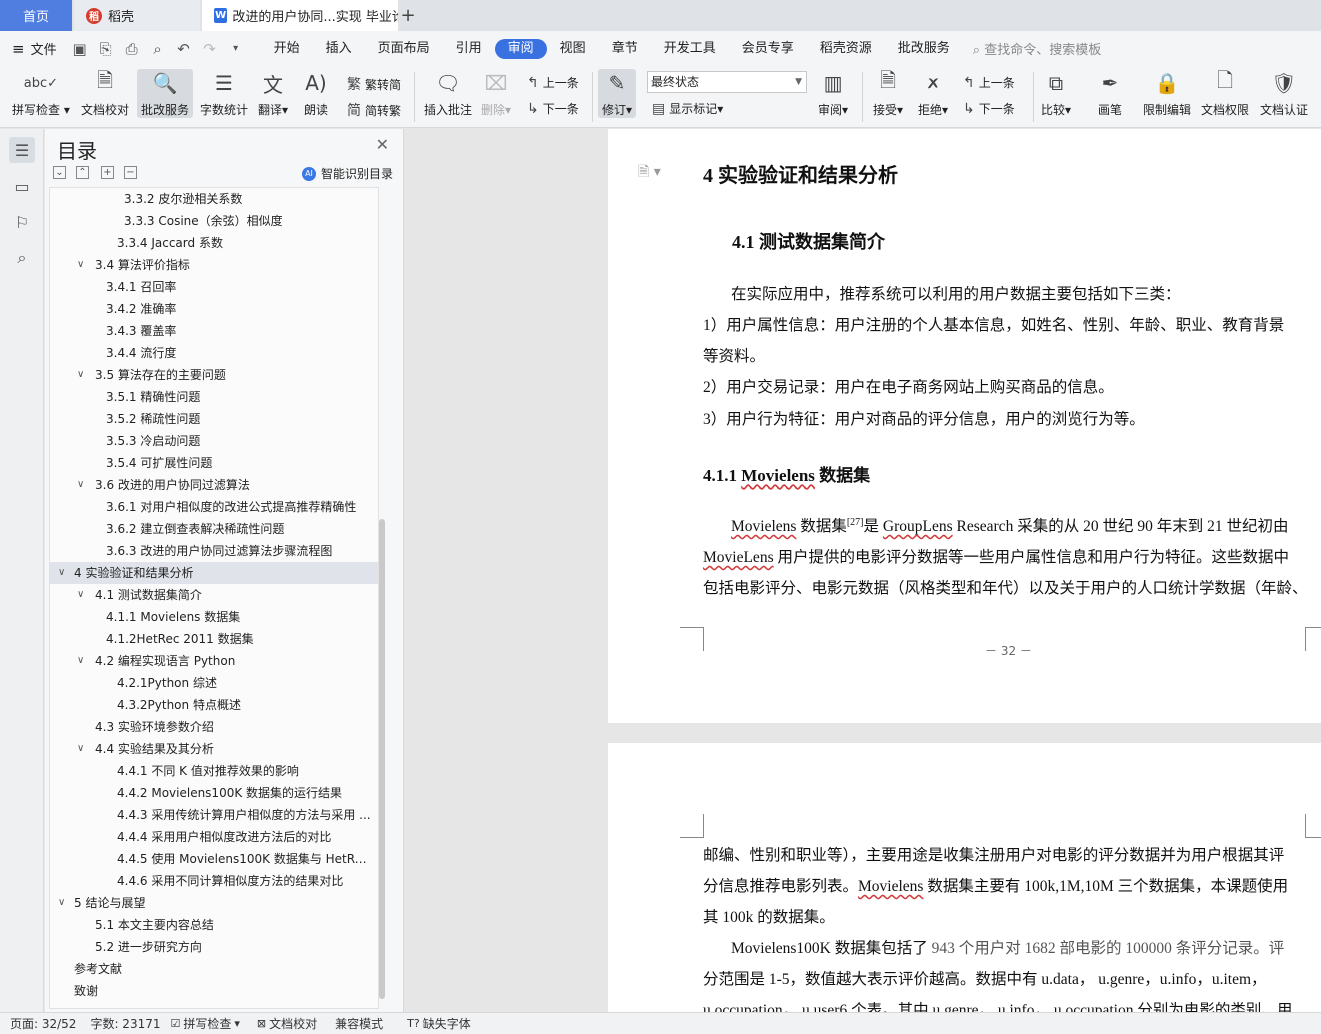  Describe the element at coordinates (59, 172) in the screenshot. I see `collapse-all-icon: ⌄` at that location.